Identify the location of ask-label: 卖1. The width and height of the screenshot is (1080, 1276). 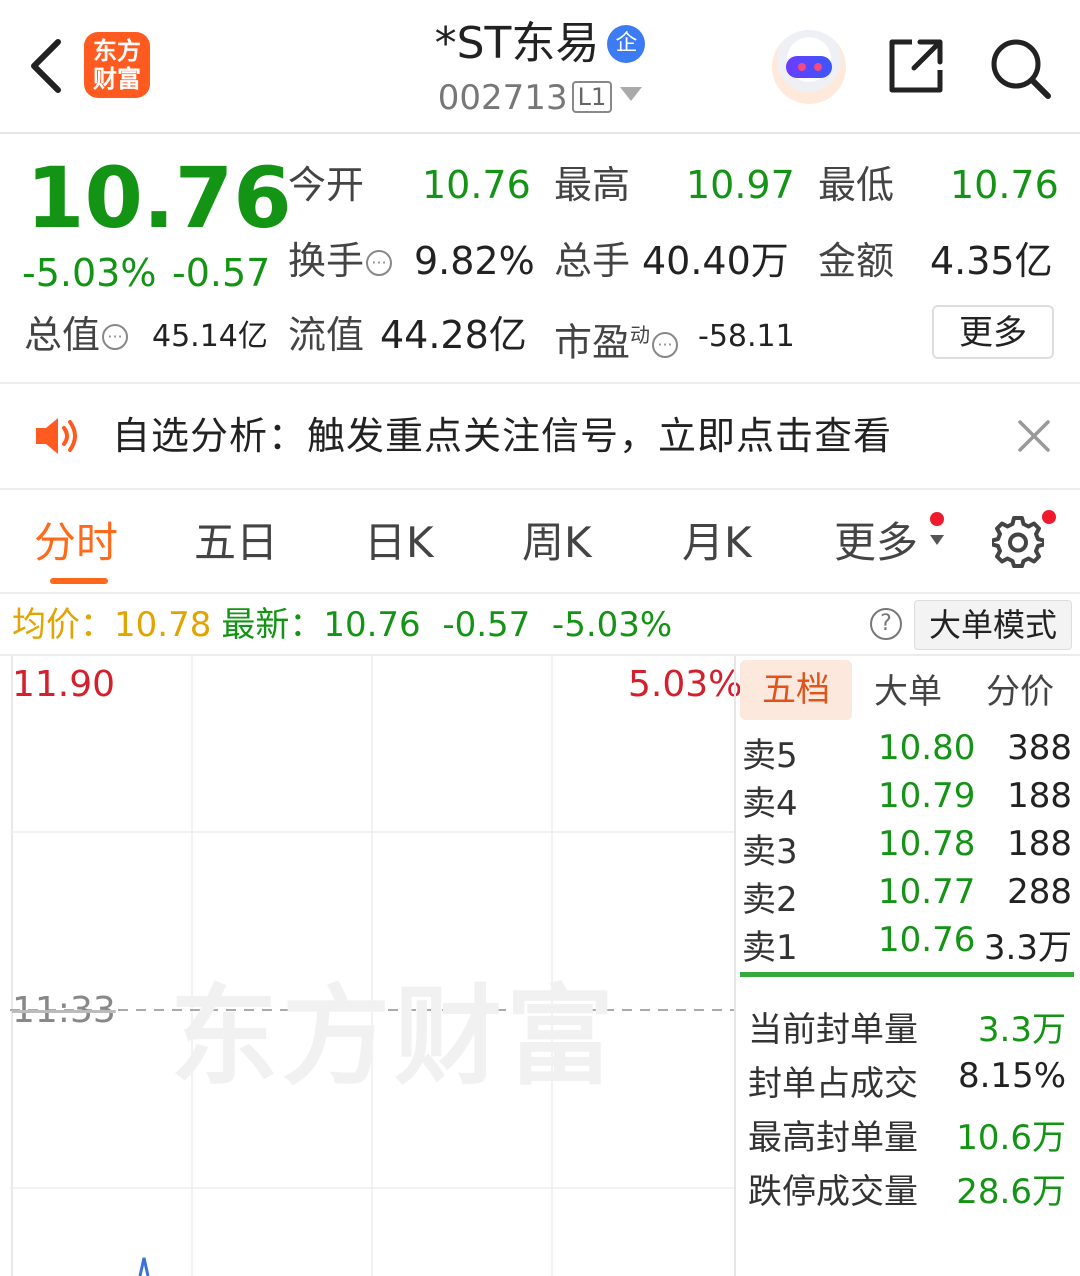
(770, 948).